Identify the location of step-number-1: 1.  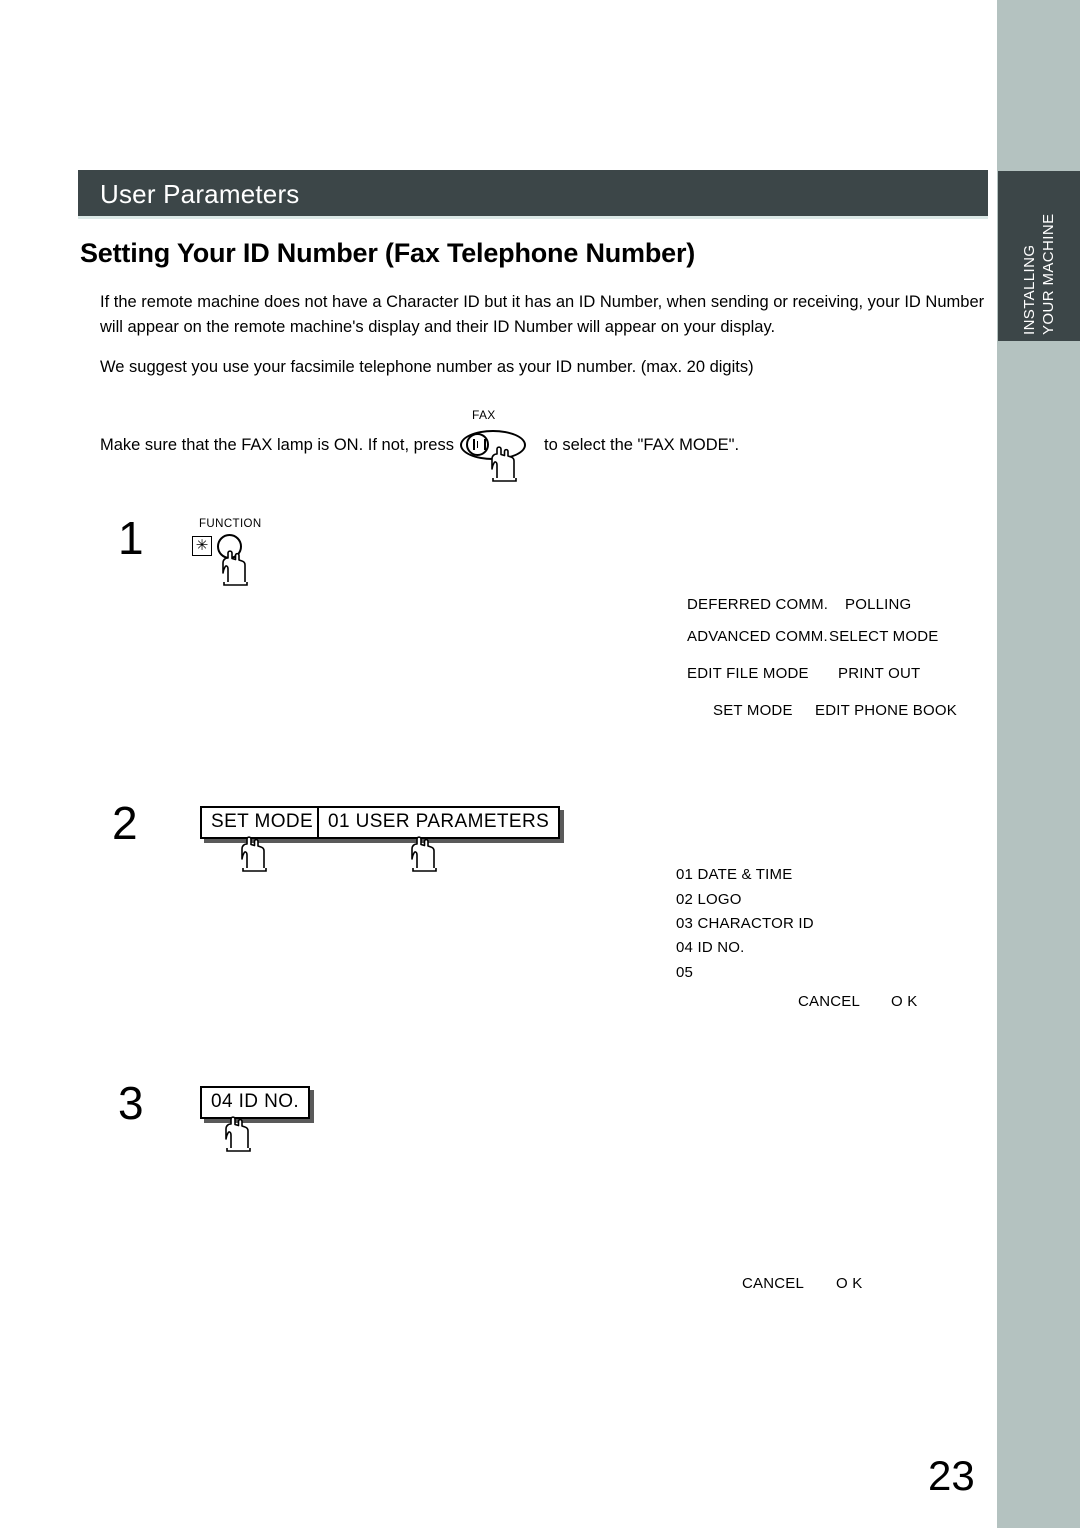
(131, 538).